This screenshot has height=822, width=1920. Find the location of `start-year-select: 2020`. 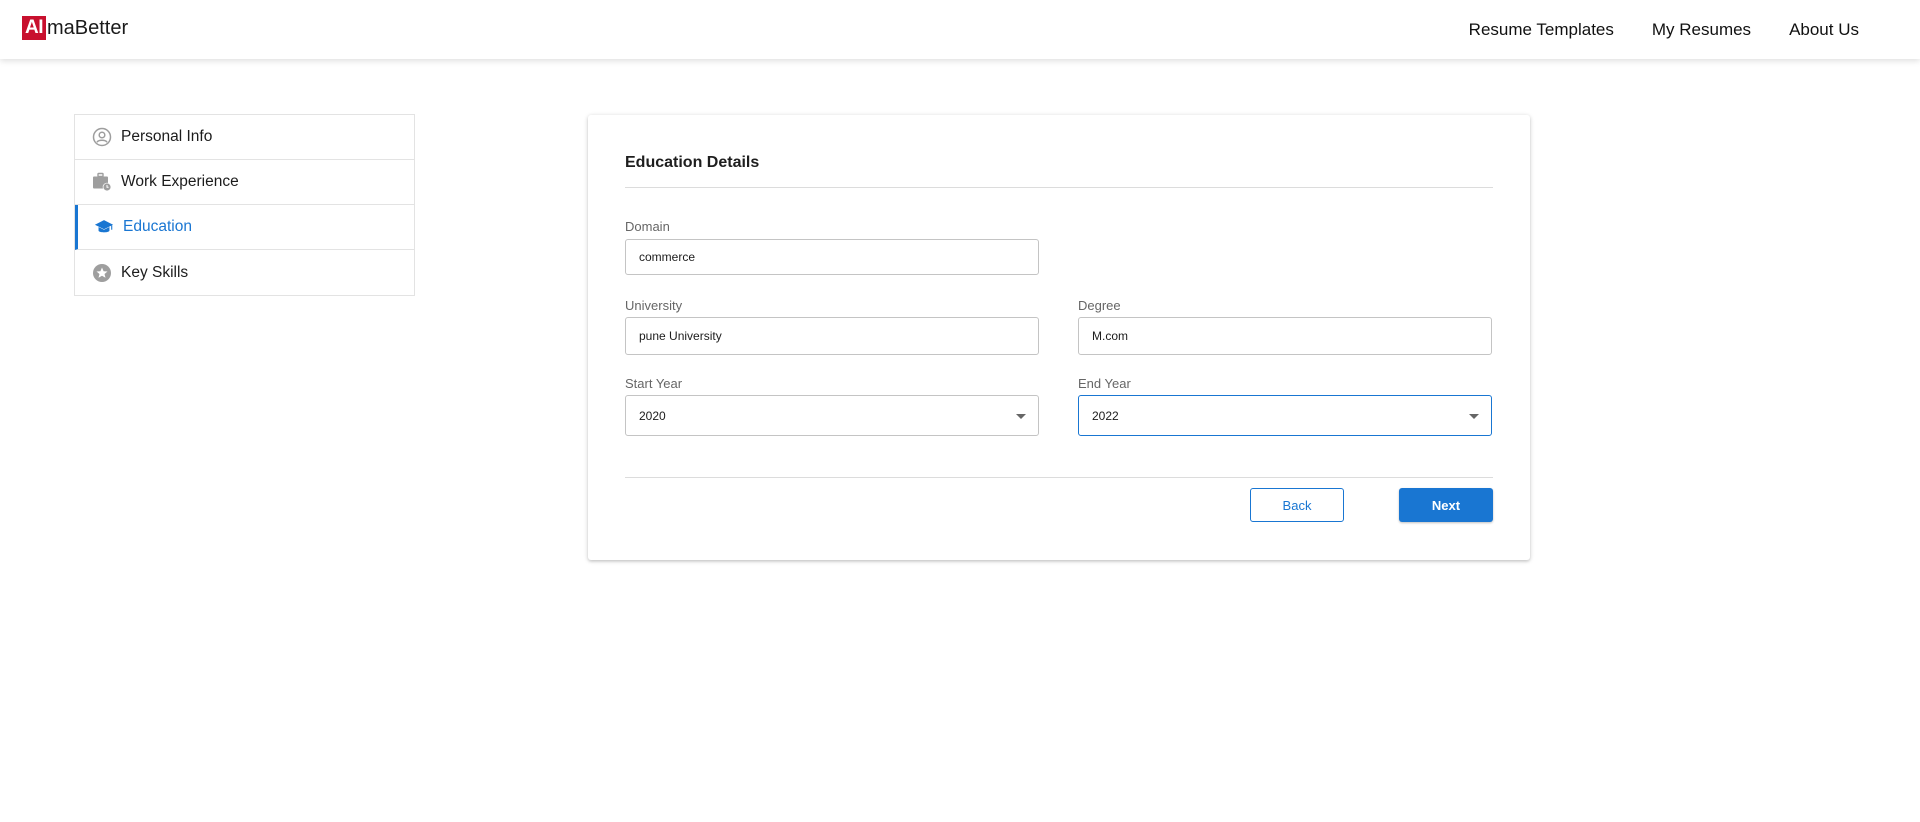

start-year-select: 2020 is located at coordinates (832, 415).